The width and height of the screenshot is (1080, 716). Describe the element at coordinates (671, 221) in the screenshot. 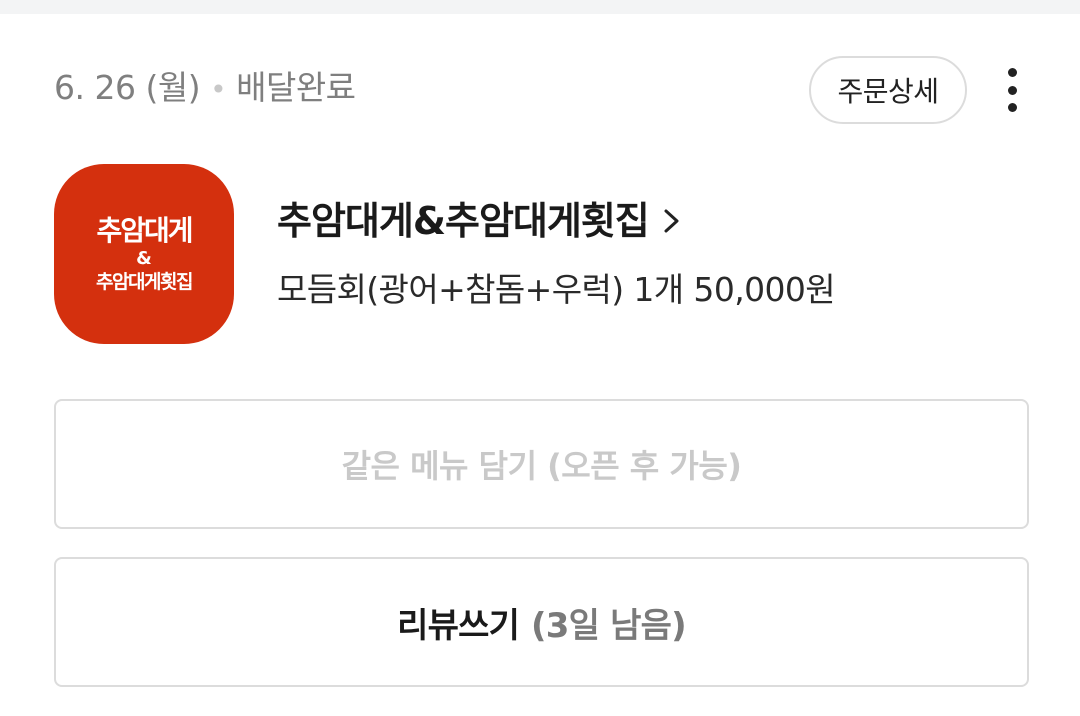

I see `chevron-right-icon` at that location.